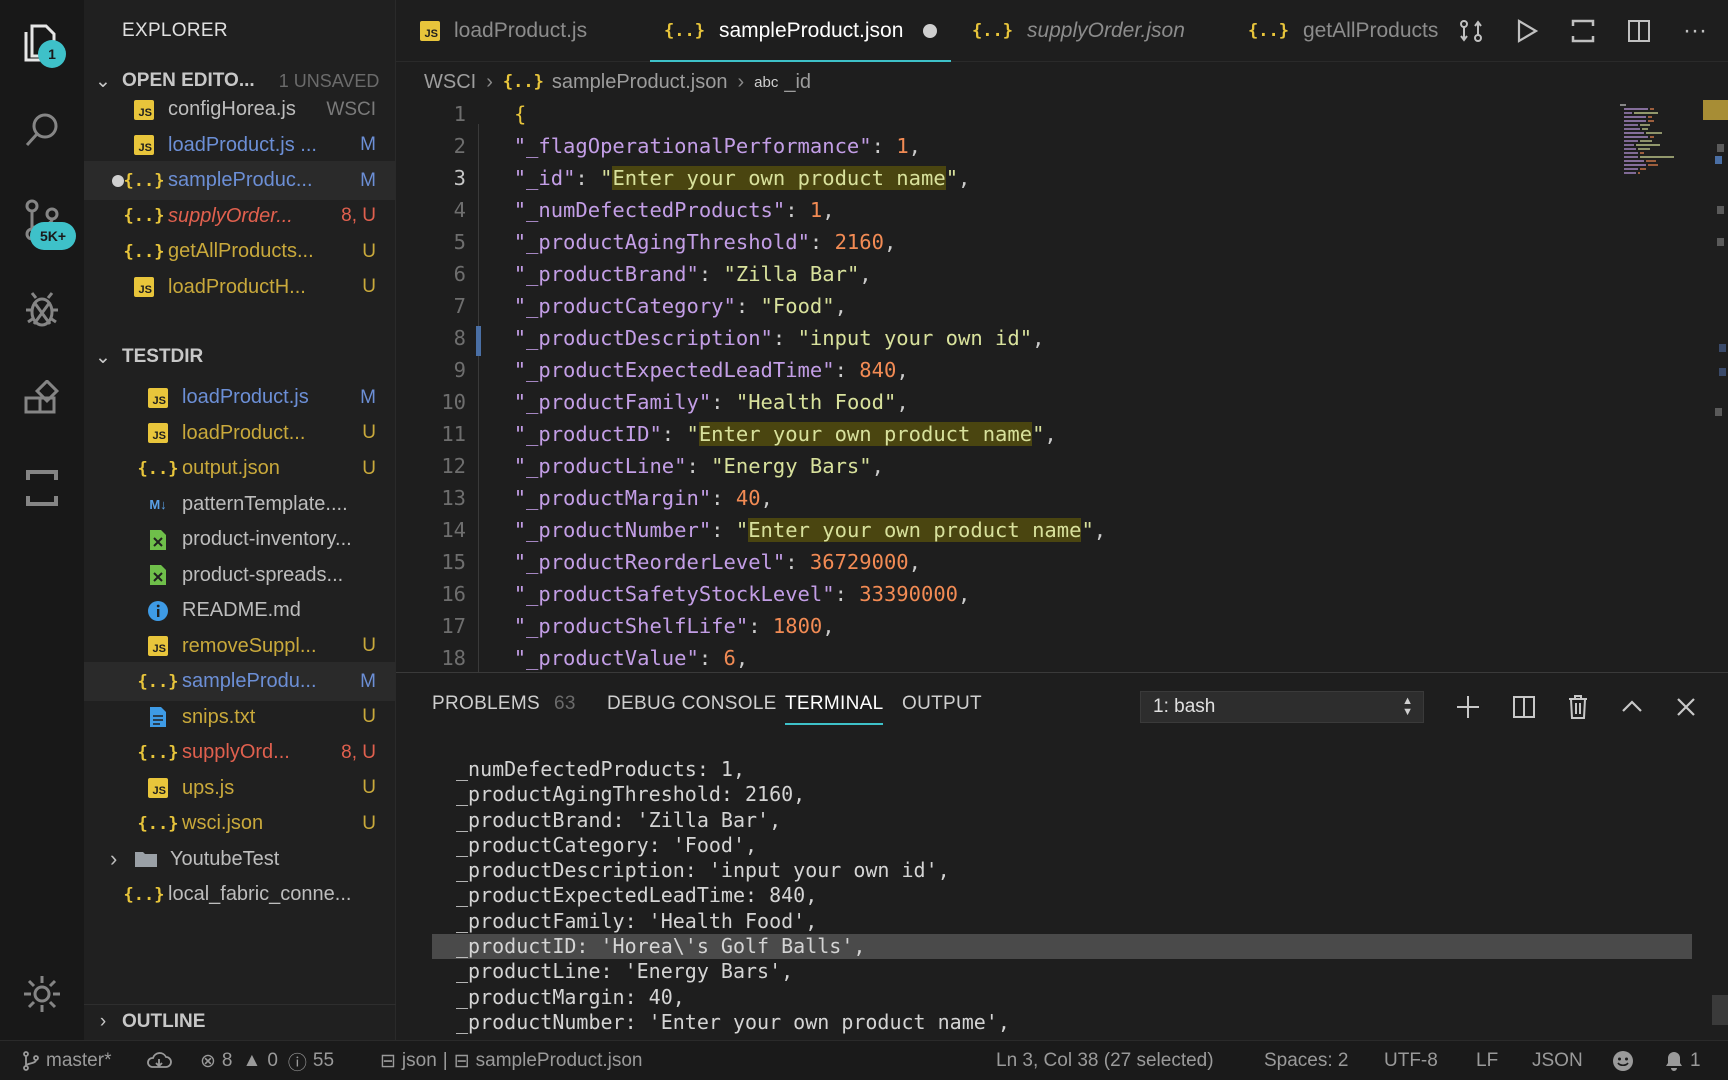 The width and height of the screenshot is (1728, 1080). I want to click on language-mode-status: ⊟ json | ⊟ sampleProduct.json, so click(511, 1060).